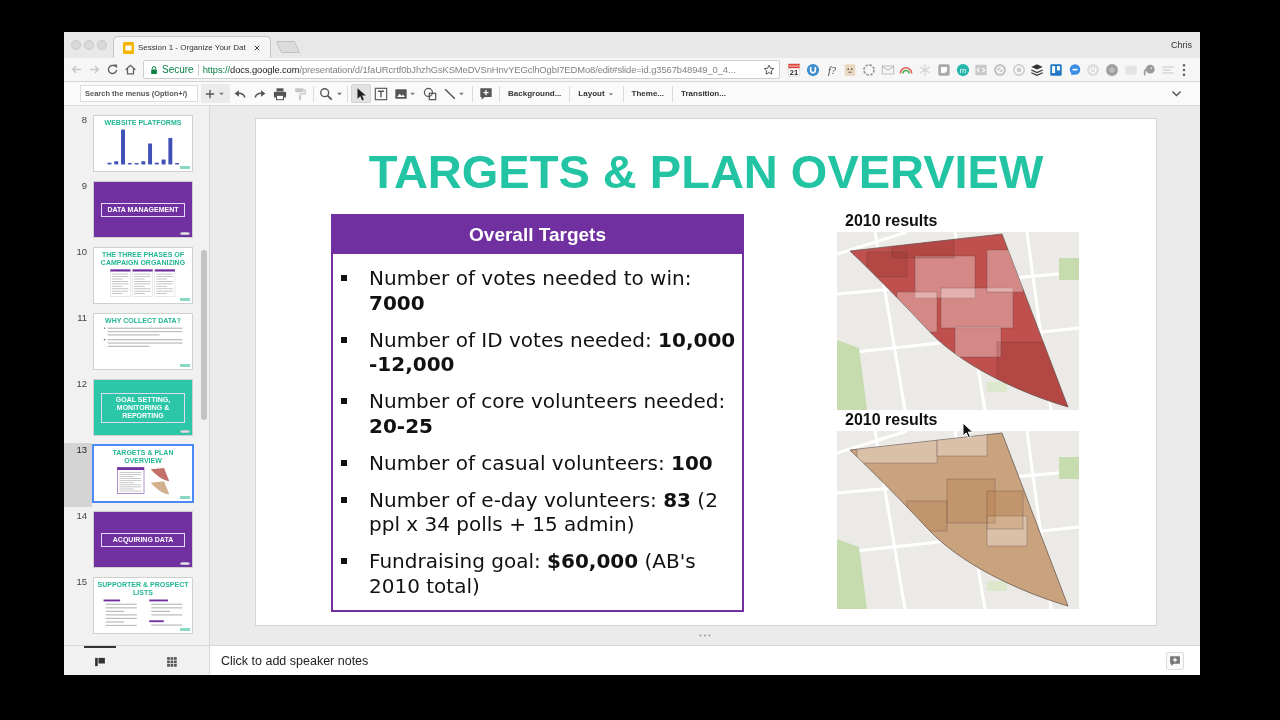 Image resolution: width=1280 pixels, height=720 pixels. I want to click on scrollbar, so click(204, 335).